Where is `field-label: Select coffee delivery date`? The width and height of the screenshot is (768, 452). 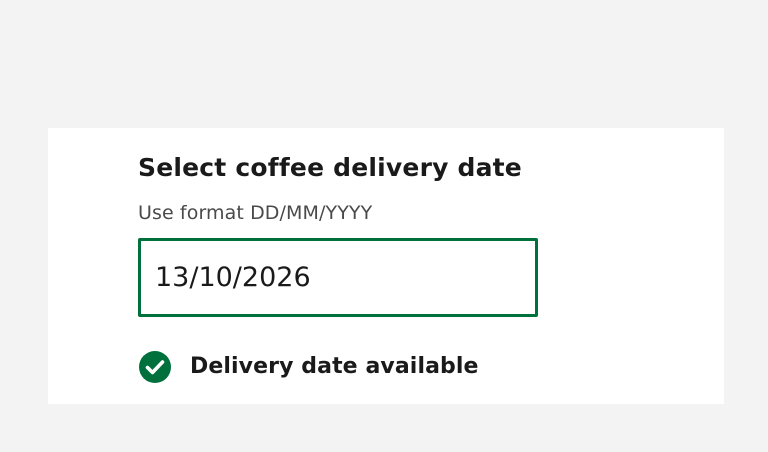 field-label: Select coffee delivery date is located at coordinates (330, 167).